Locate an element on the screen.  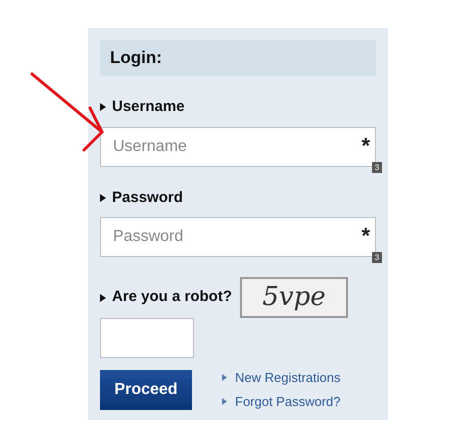
field-label: Username is located at coordinates (148, 107).